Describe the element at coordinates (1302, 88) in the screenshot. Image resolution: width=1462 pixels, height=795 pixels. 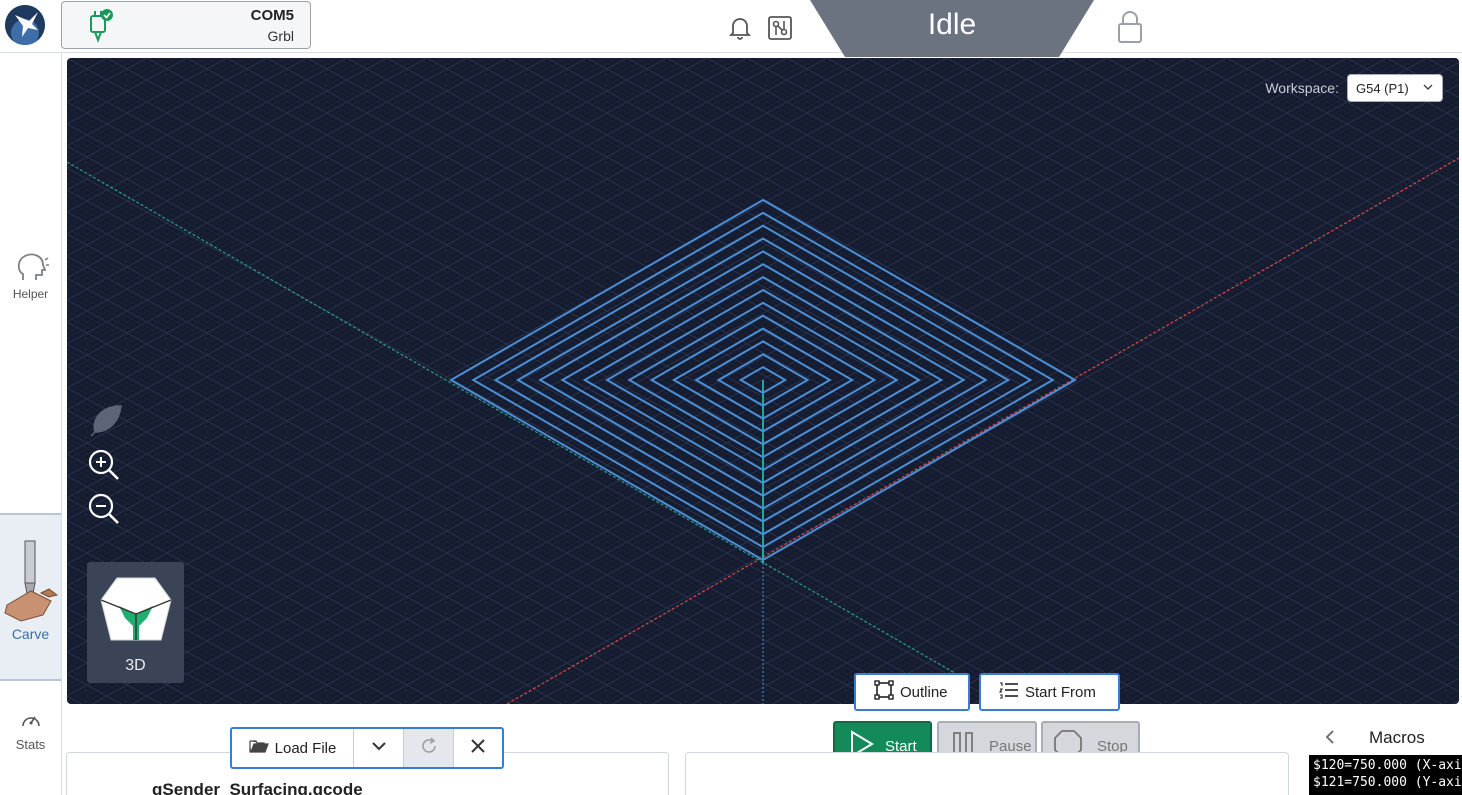
I see `workspace-label: Workspace:` at that location.